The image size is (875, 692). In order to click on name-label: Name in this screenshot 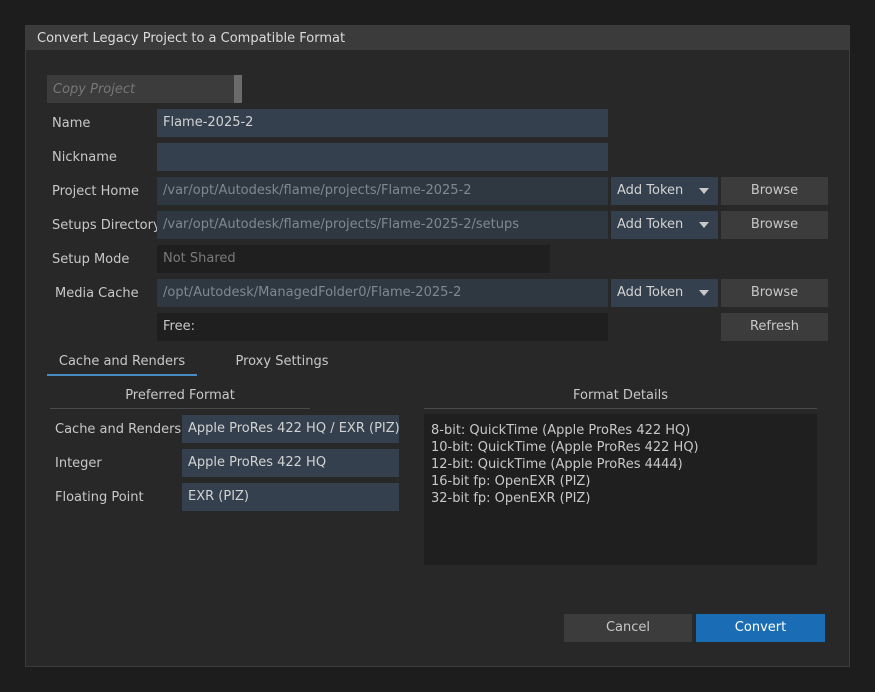, I will do `click(71, 123)`.